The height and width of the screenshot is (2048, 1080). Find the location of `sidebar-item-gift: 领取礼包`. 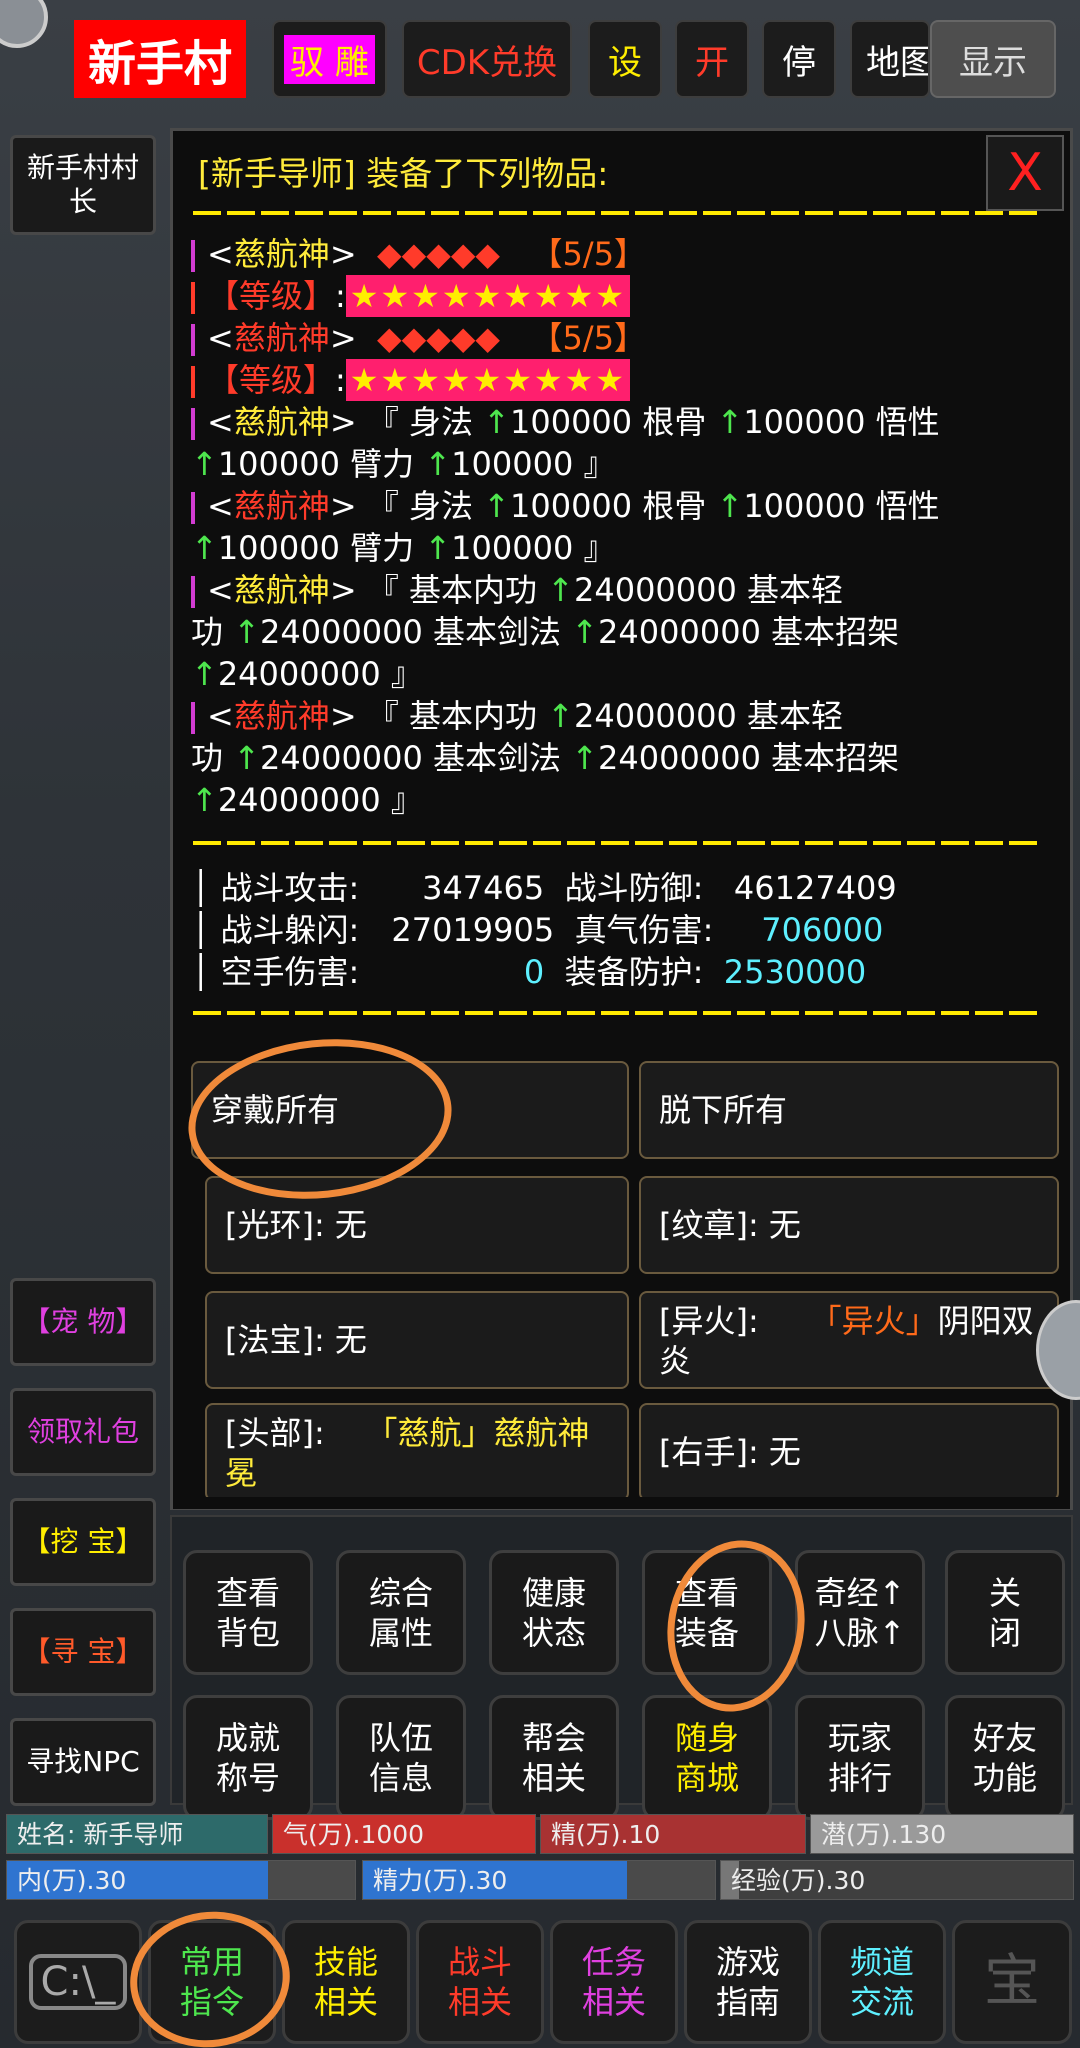

sidebar-item-gift: 领取礼包 is located at coordinates (83, 1432).